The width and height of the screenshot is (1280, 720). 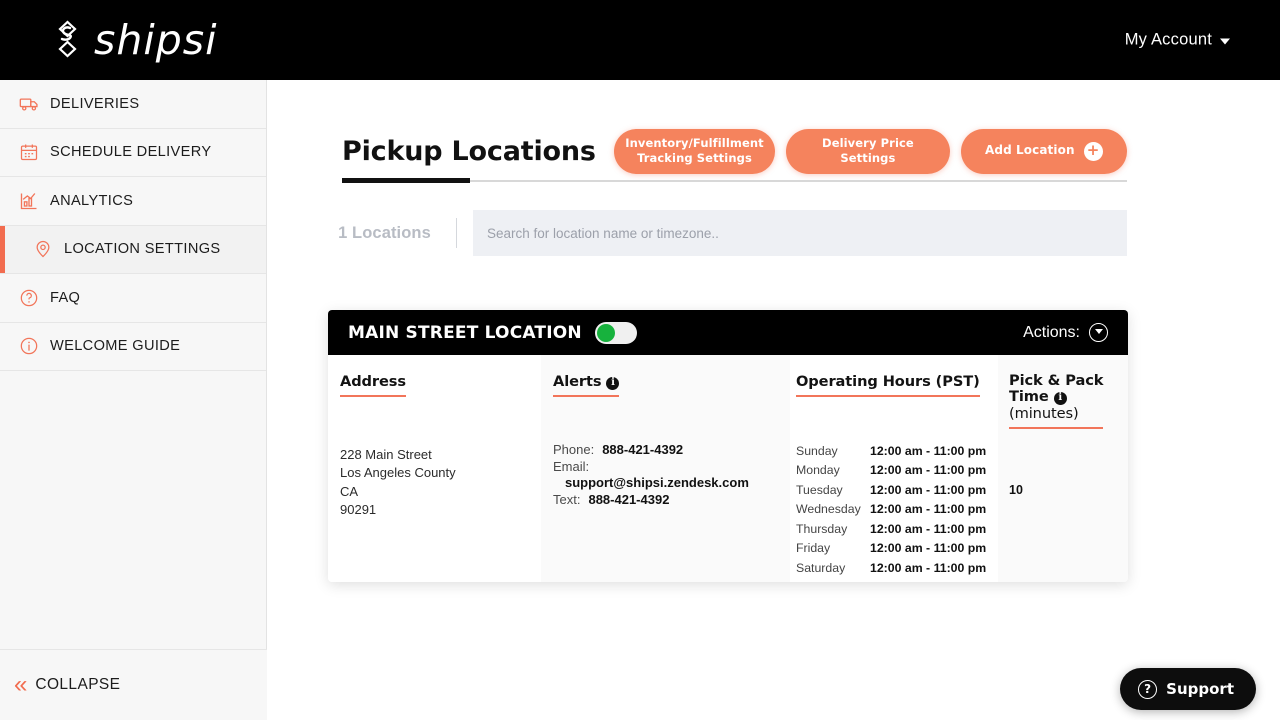 What do you see at coordinates (29, 346) in the screenshot?
I see `info-circle-icon` at bounding box center [29, 346].